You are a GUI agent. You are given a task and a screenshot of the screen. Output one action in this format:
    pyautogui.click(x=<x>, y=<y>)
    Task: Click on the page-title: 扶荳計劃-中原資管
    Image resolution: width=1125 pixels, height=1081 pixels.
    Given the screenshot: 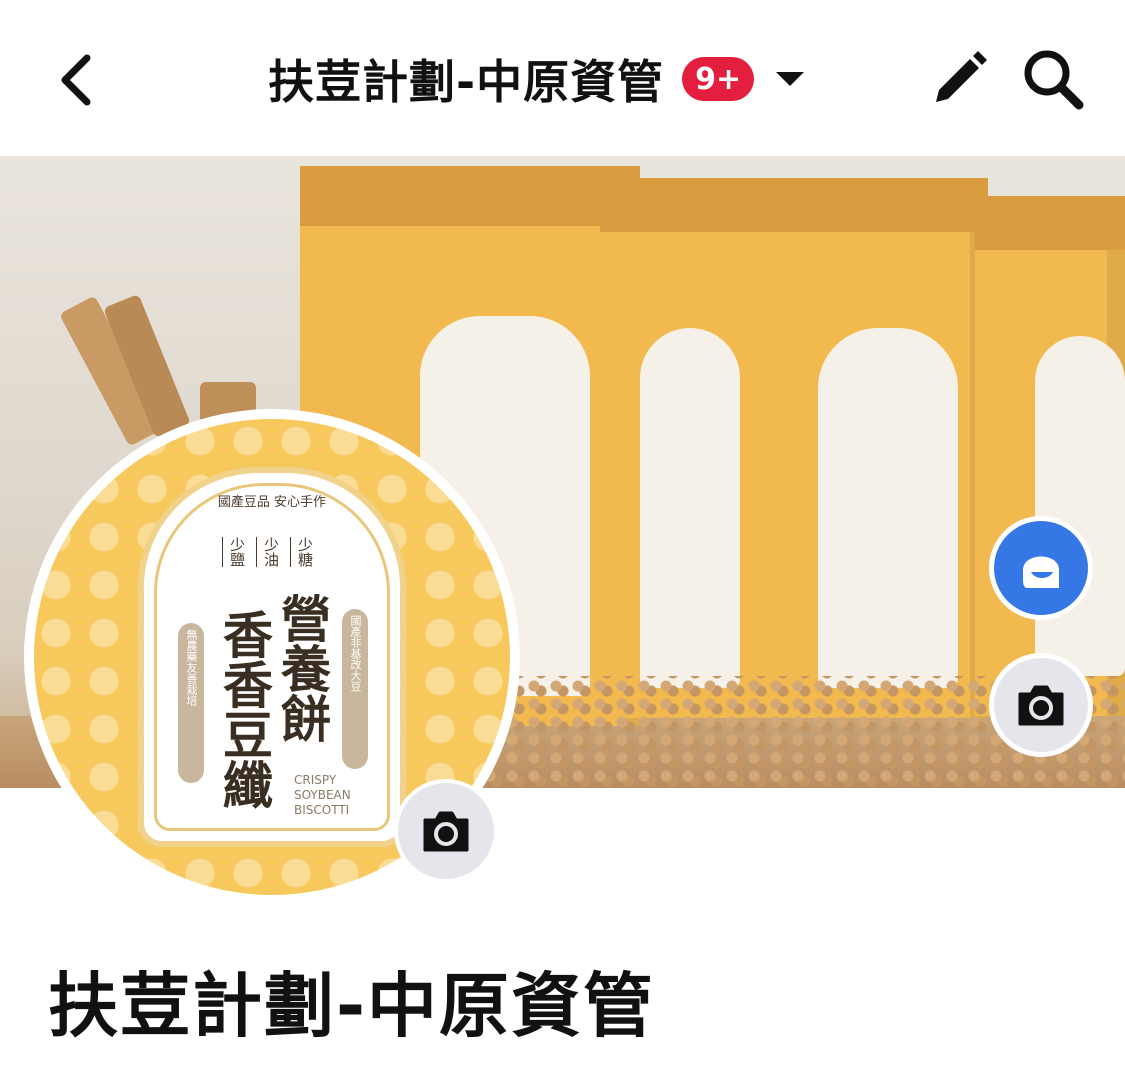 What is the action you would take?
    pyautogui.click(x=466, y=82)
    